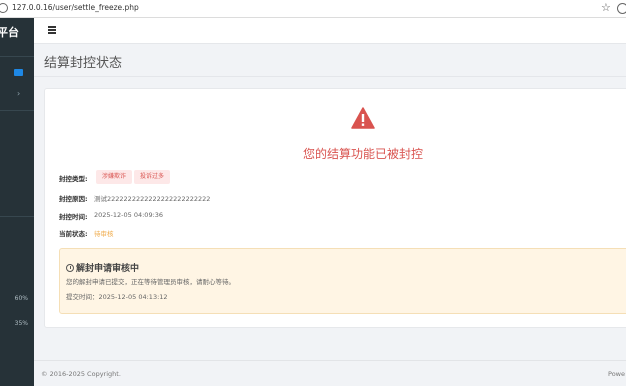 The image size is (626, 386). Describe the element at coordinates (152, 199) in the screenshot. I see `freeze-reason-value: 测试2222222222222222222222222` at that location.